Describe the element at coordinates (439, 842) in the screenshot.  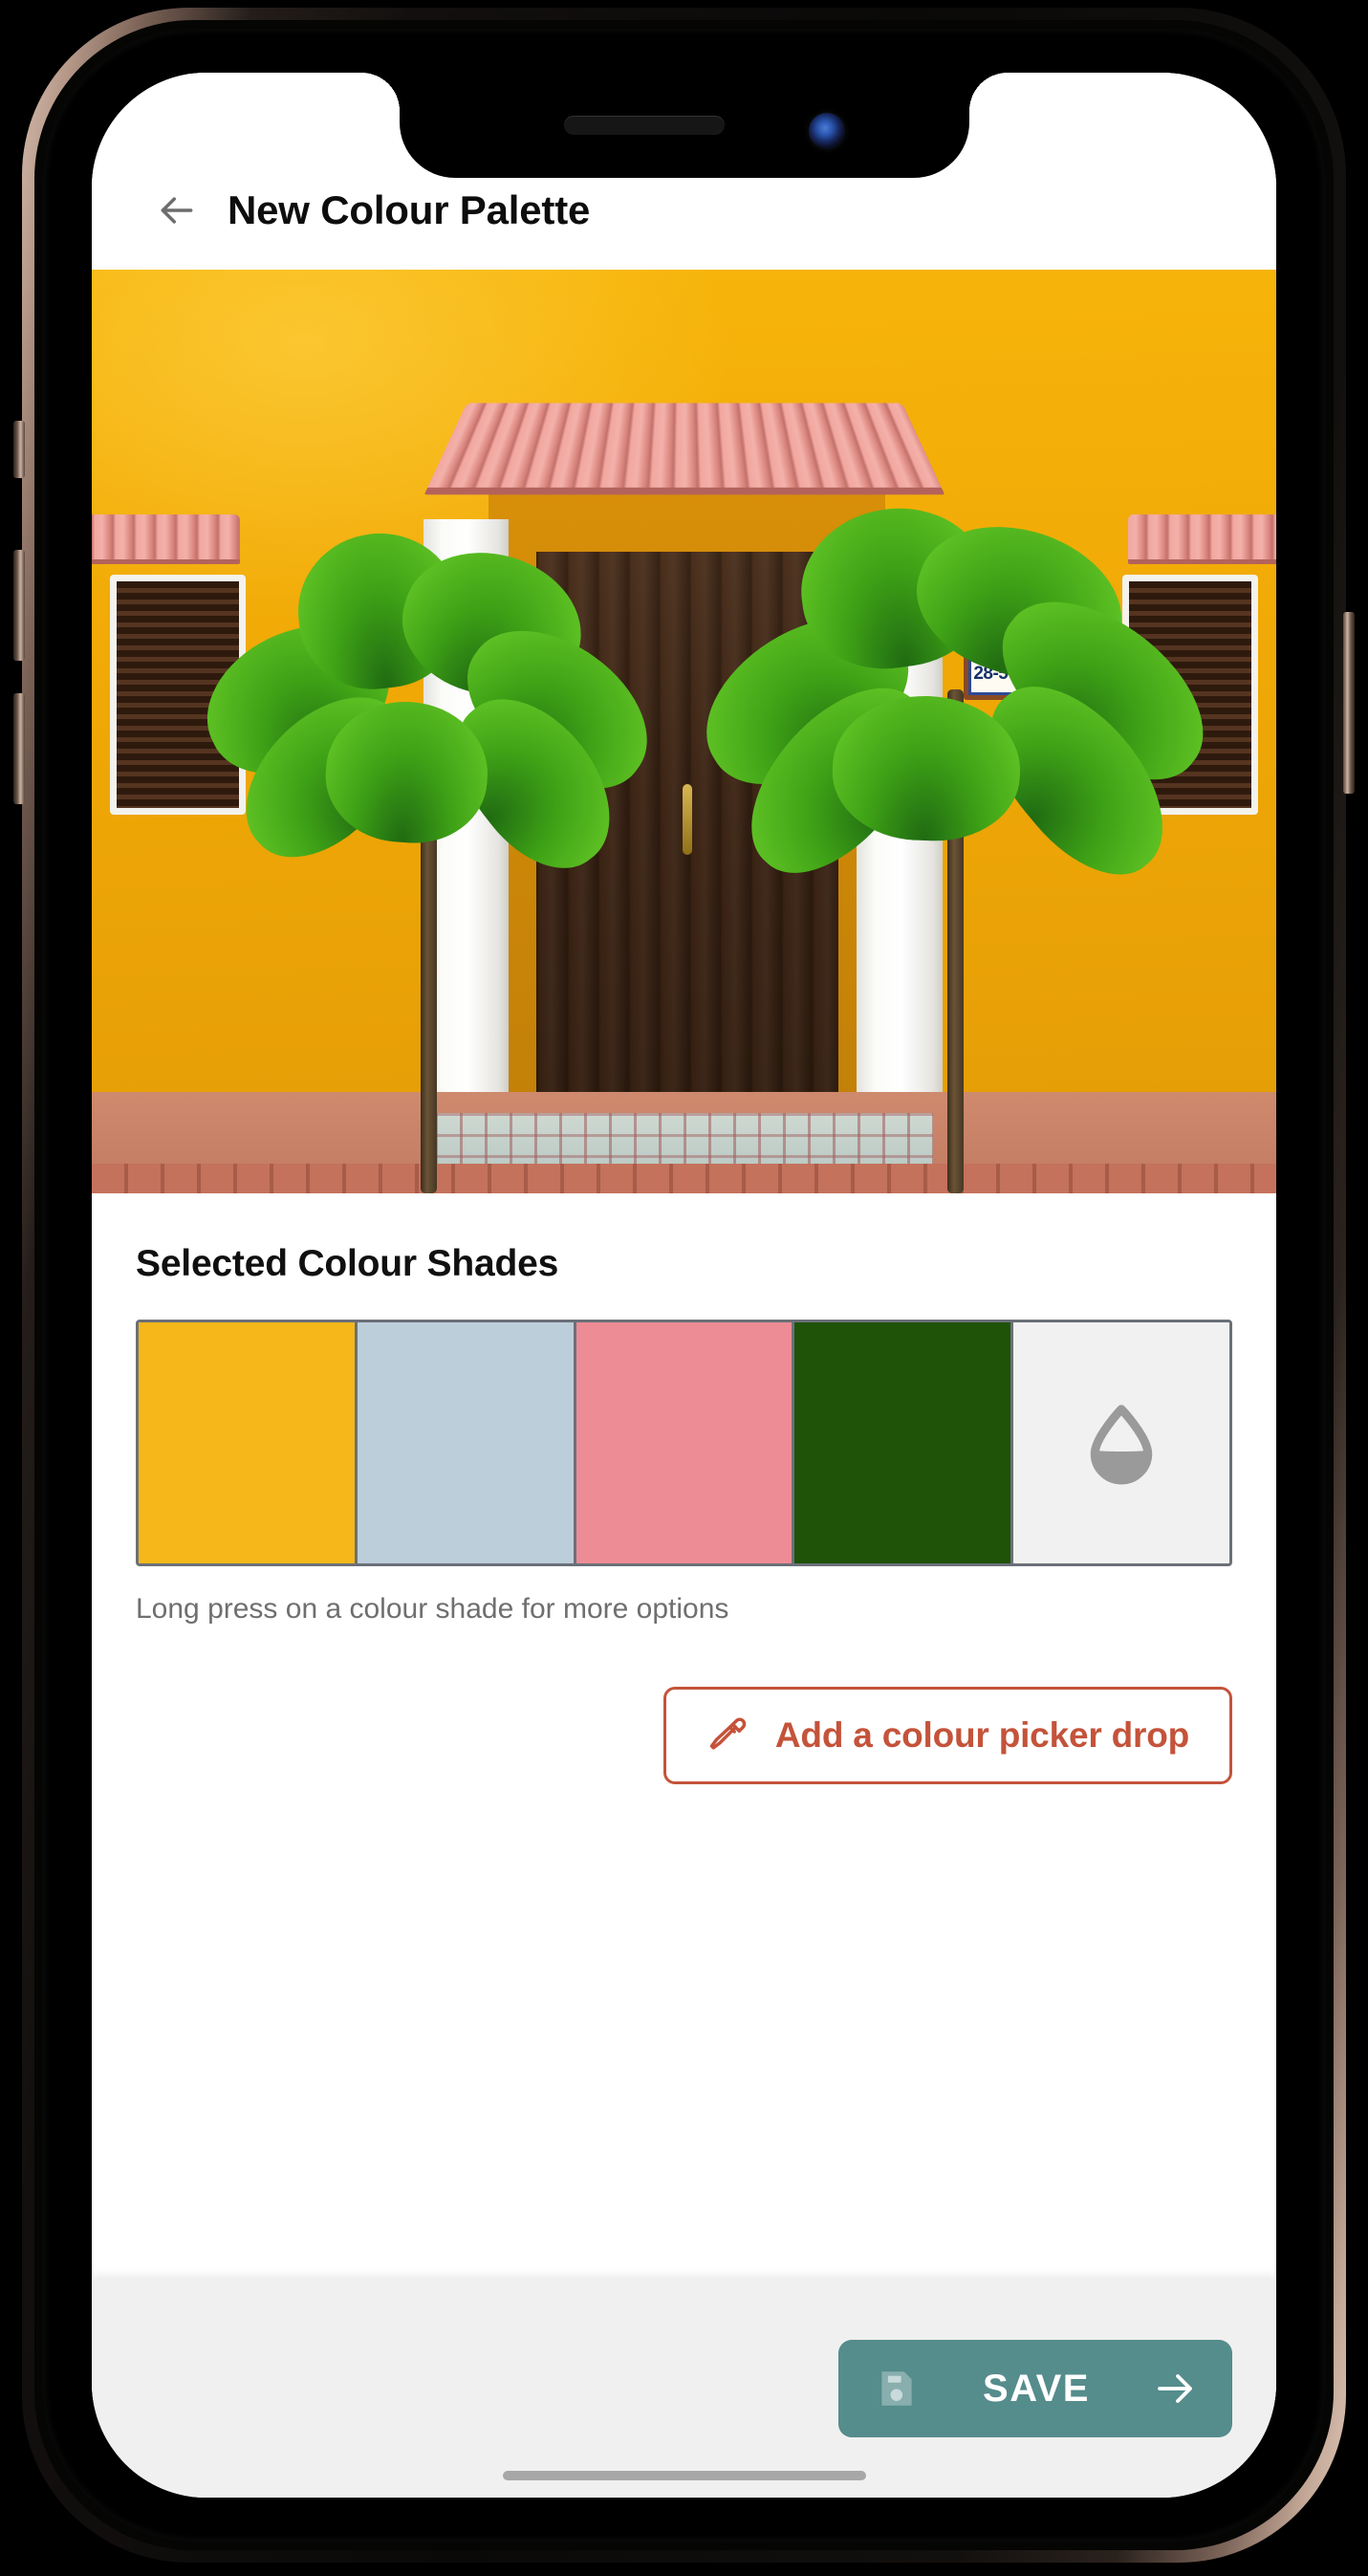
I see `photo-palm-left` at that location.